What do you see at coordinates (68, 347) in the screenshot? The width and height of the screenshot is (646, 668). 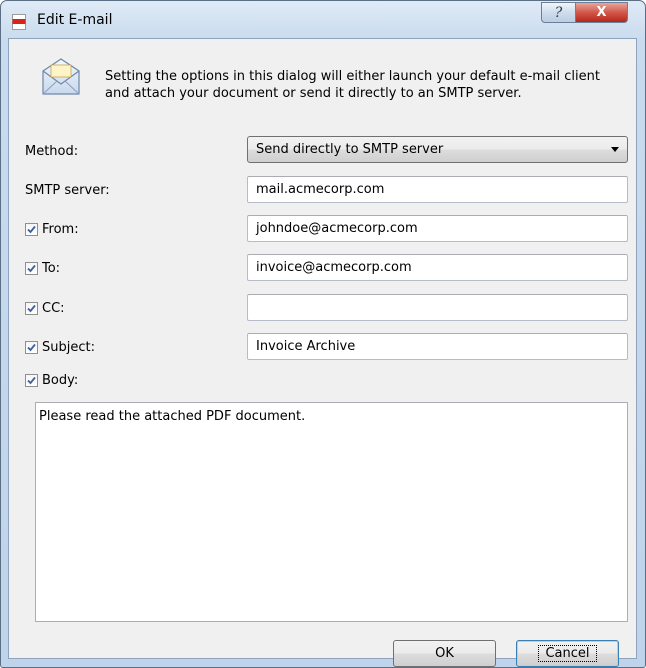 I see `subject-label: Subject:` at bounding box center [68, 347].